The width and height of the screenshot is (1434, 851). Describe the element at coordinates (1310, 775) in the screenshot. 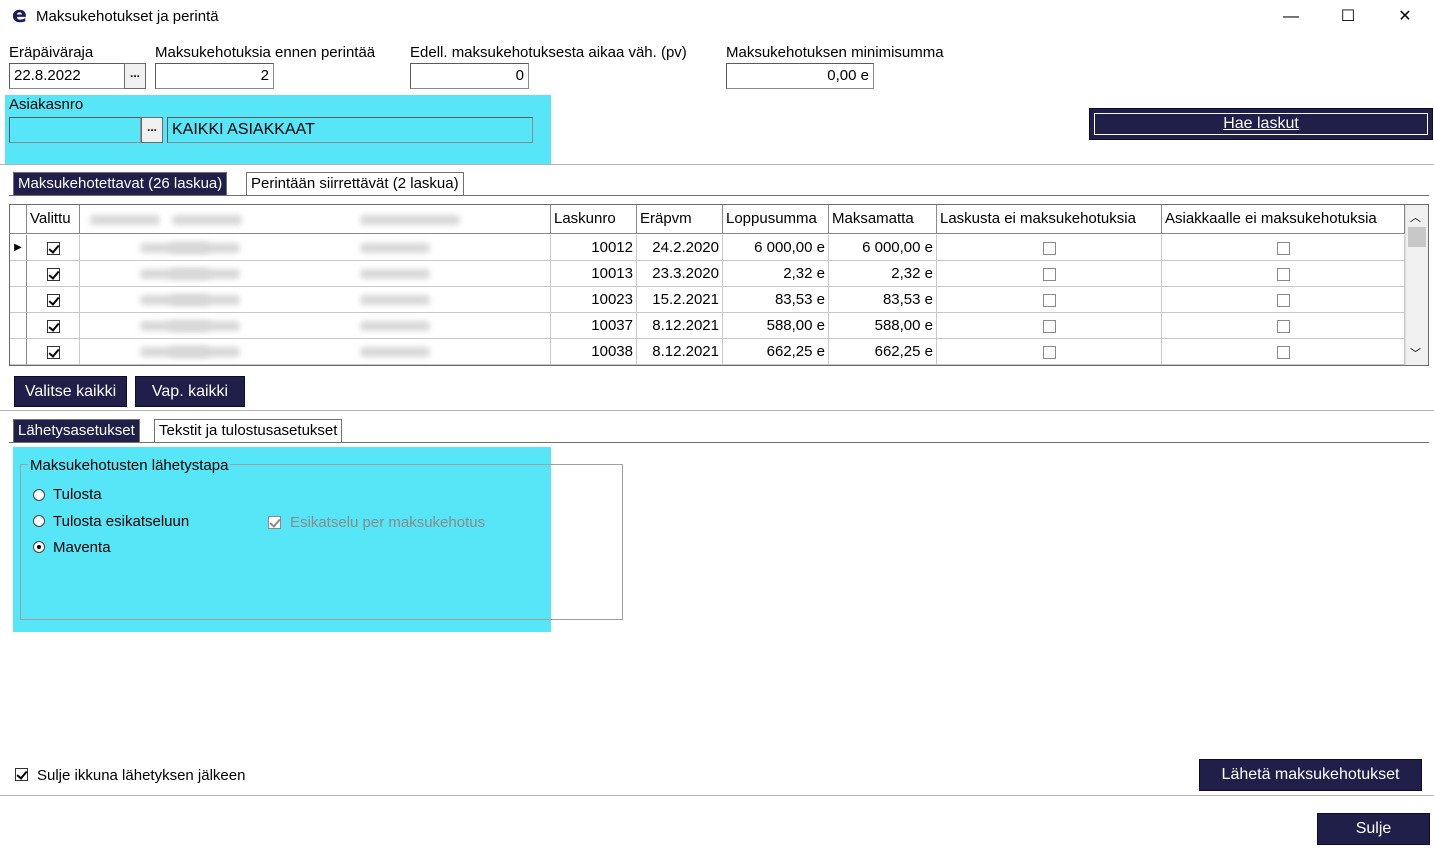

I see `send-reminders-button: Lähetä maksukehotukset` at that location.